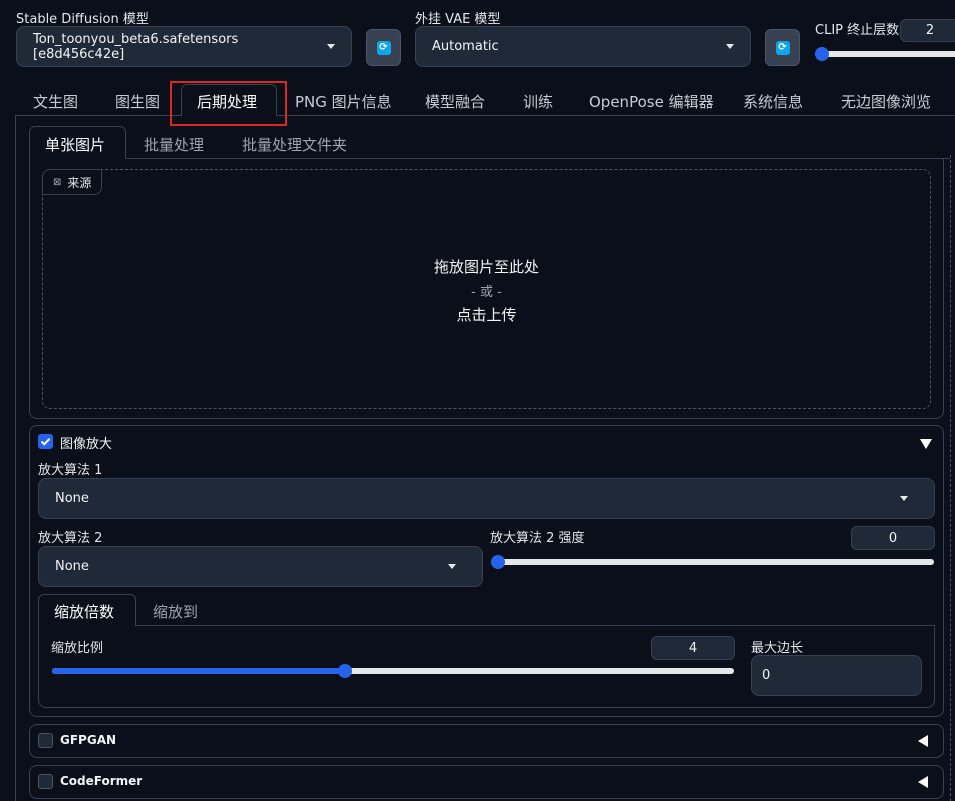 The width and height of the screenshot is (955, 801). What do you see at coordinates (486, 267) in the screenshot?
I see `drop-text: 拖放图片至此处` at bounding box center [486, 267].